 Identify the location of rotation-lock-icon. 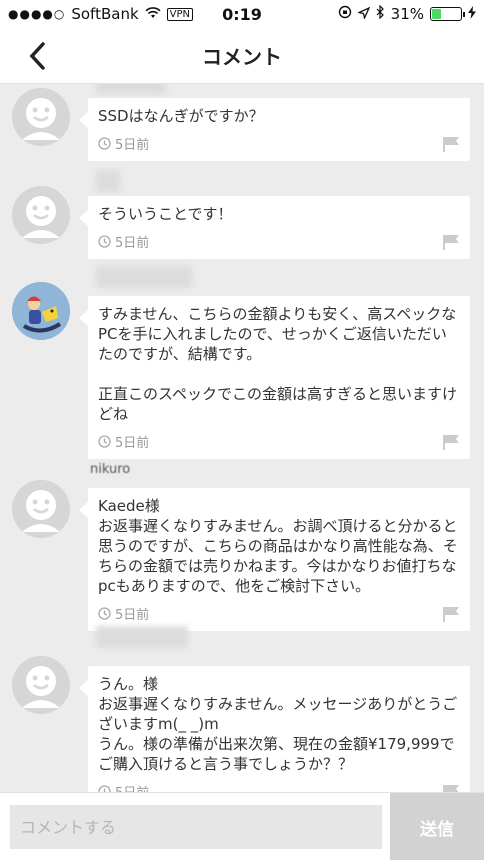
(345, 14).